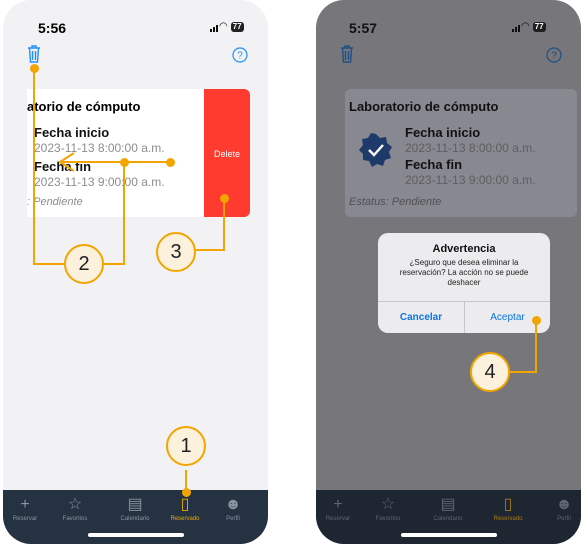  Describe the element at coordinates (84, 264) in the screenshot. I see `callout-2: 2` at that location.